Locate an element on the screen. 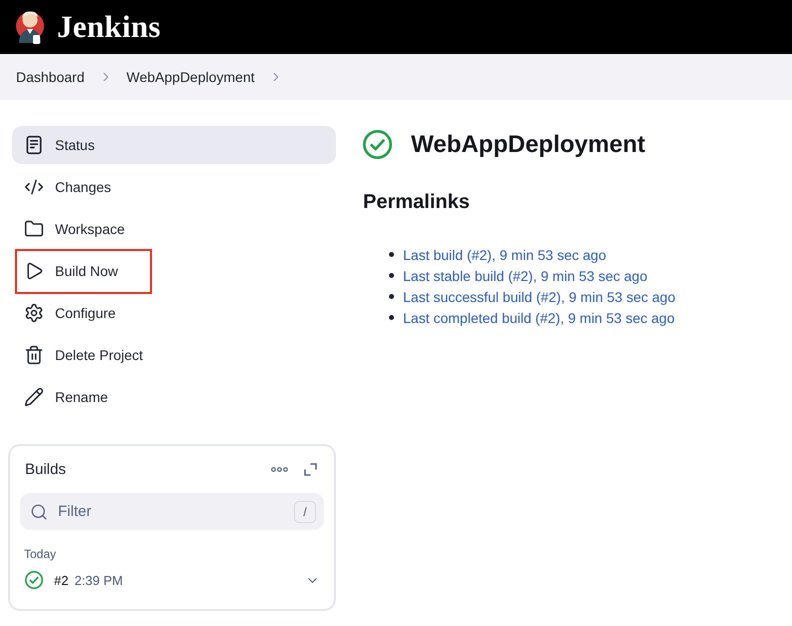 Image resolution: width=792 pixels, height=626 pixels. search-icon is located at coordinates (39, 511).